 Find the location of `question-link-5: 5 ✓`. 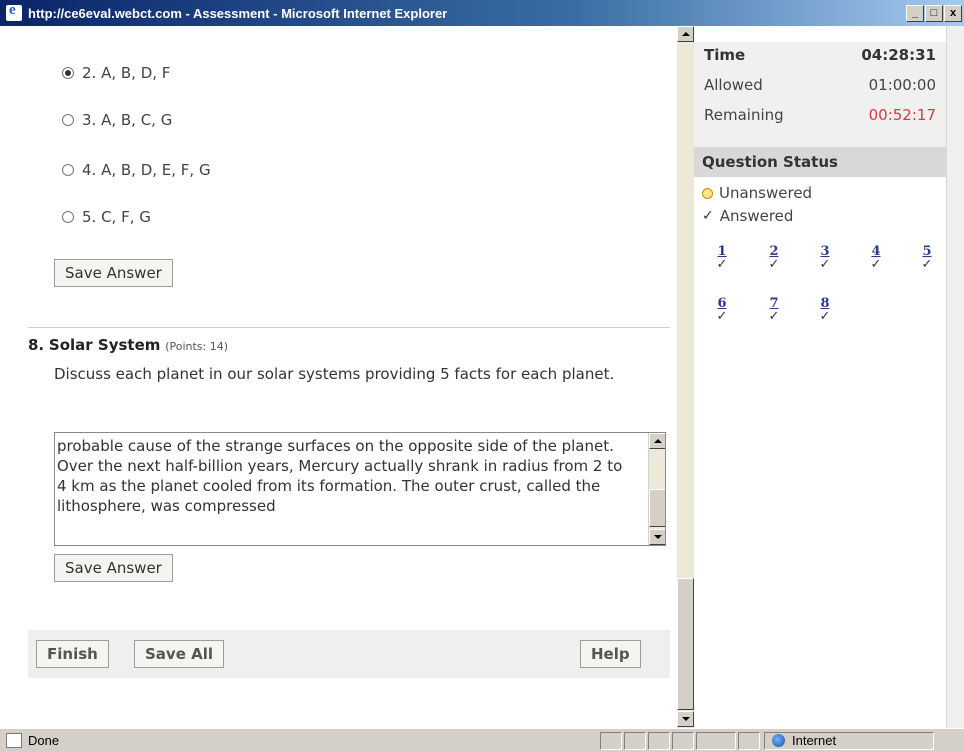

question-link-5: 5 ✓ is located at coordinates (927, 257).